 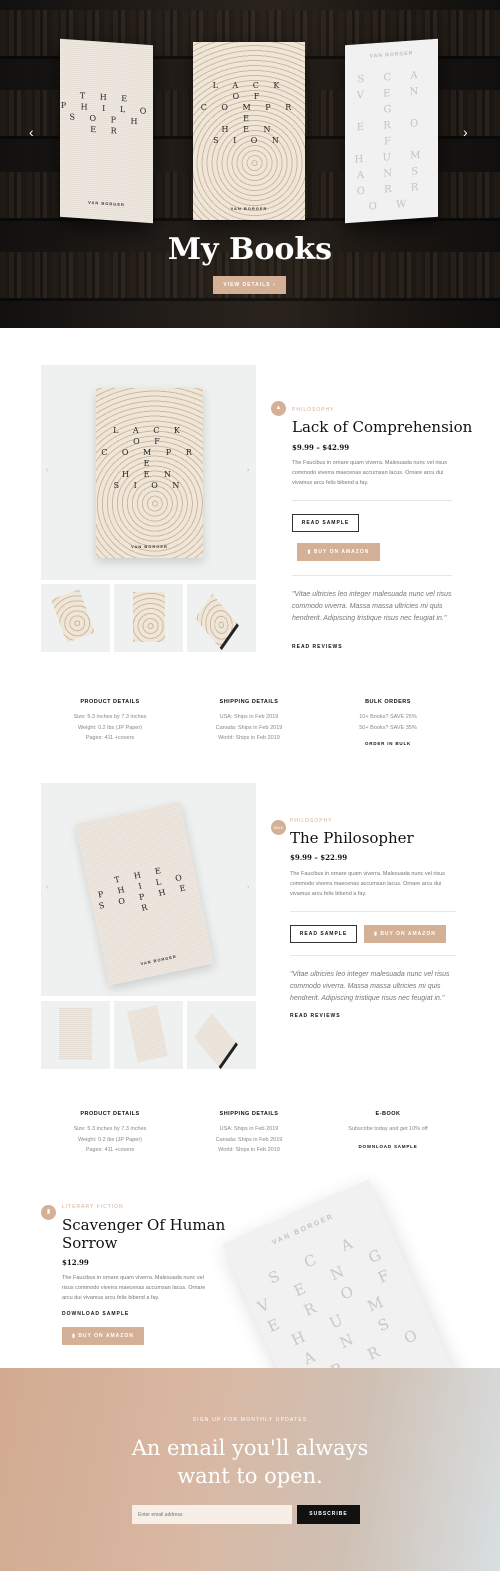 What do you see at coordinates (93, 1207) in the screenshot?
I see `book-category: LITERARY FICTION` at bounding box center [93, 1207].